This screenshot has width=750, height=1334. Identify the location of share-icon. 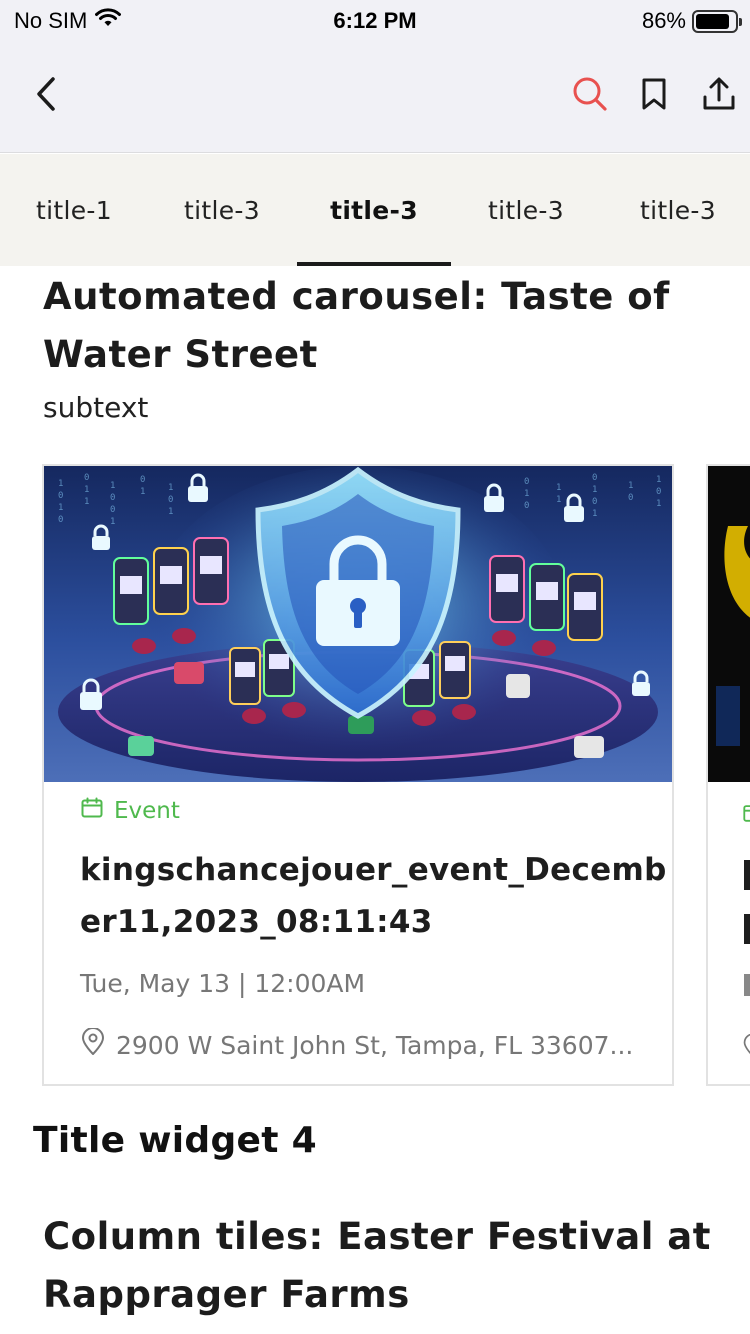
(719, 96).